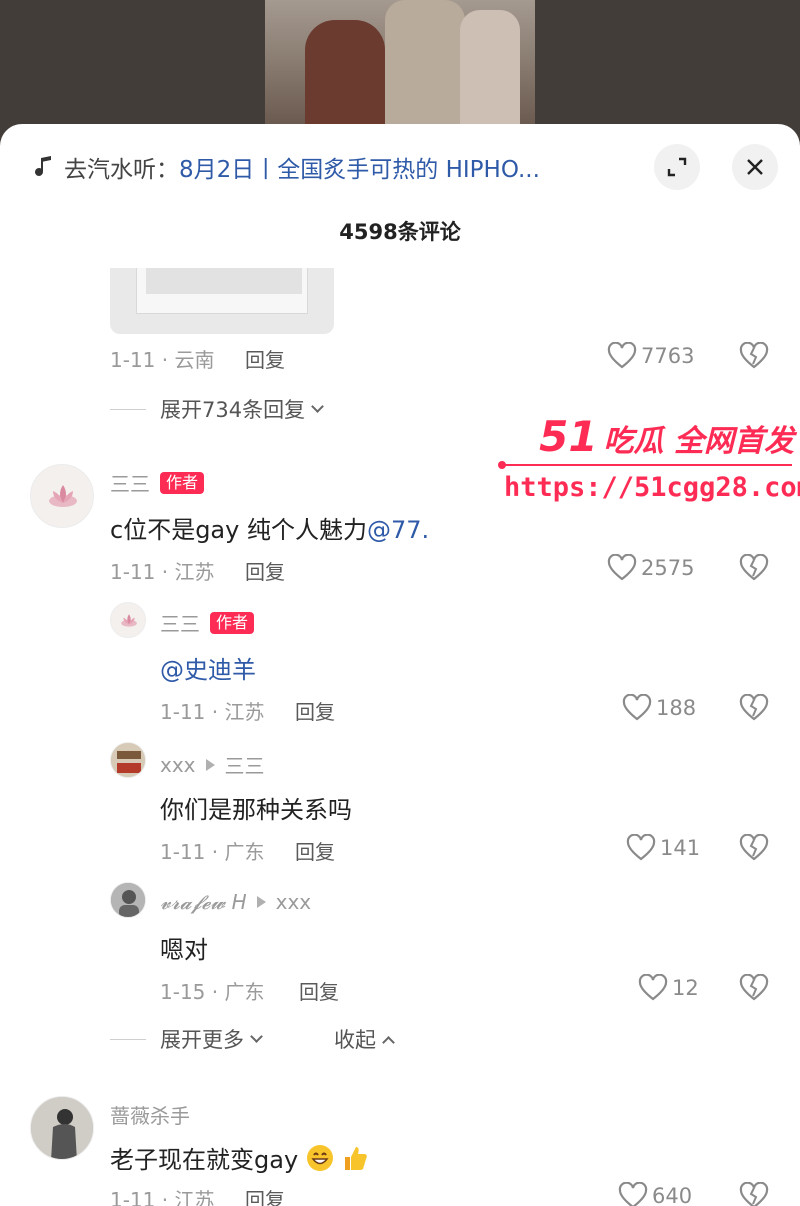 This screenshot has width=800, height=1206. Describe the element at coordinates (222, 301) in the screenshot. I see `comment-image` at that location.